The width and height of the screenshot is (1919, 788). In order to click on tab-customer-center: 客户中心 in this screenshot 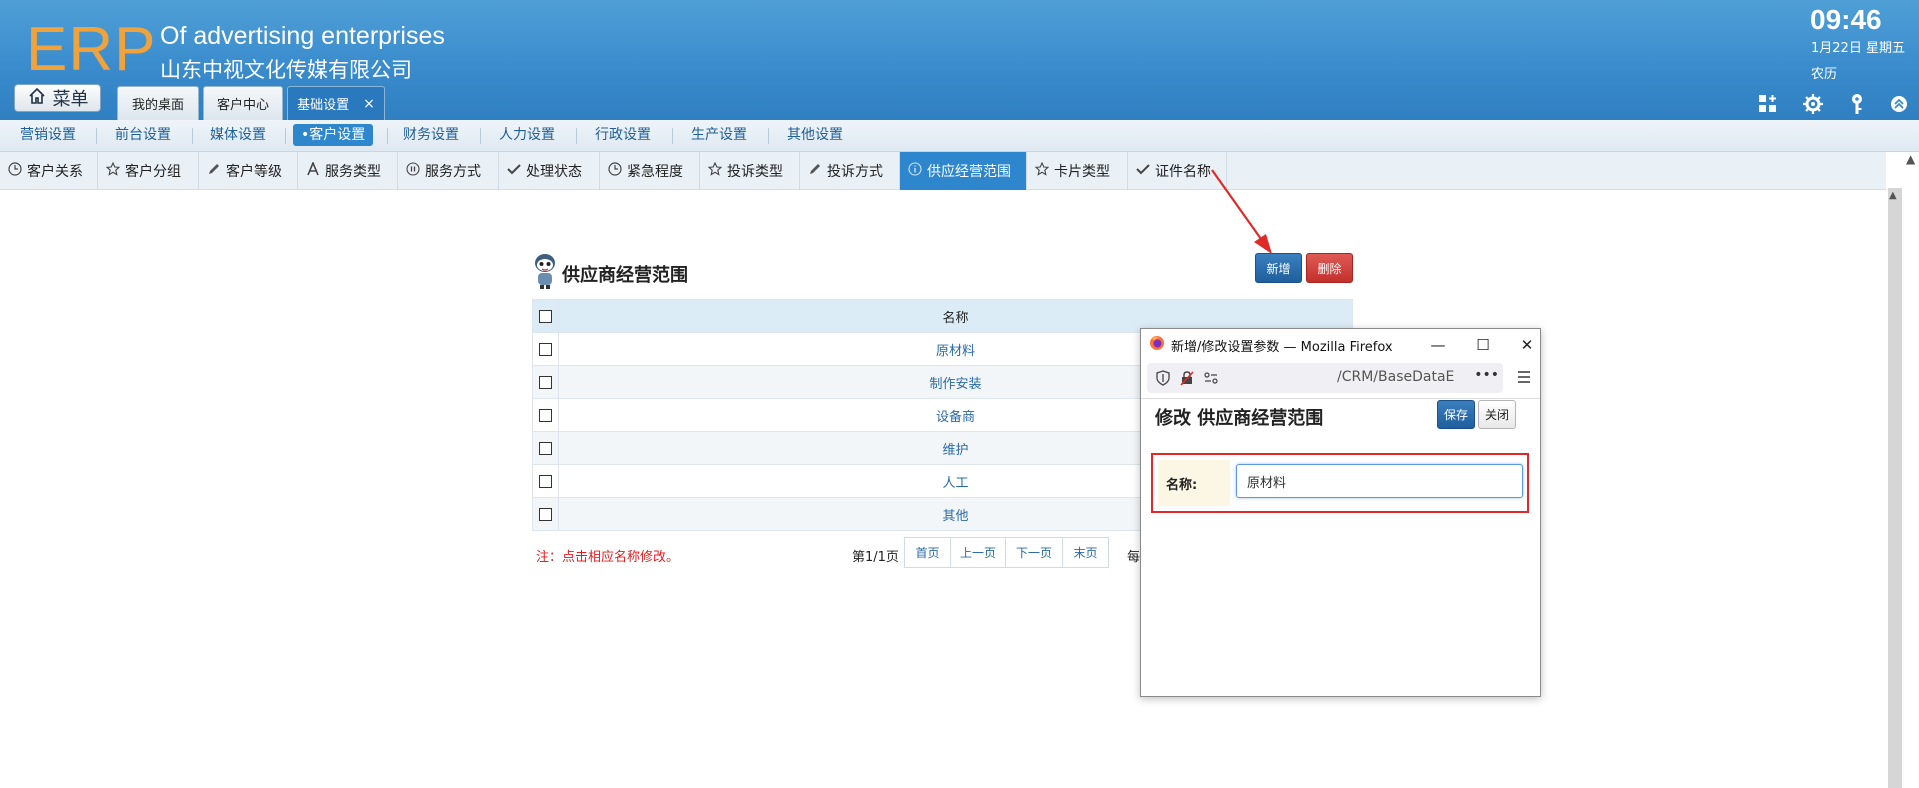, I will do `click(243, 103)`.